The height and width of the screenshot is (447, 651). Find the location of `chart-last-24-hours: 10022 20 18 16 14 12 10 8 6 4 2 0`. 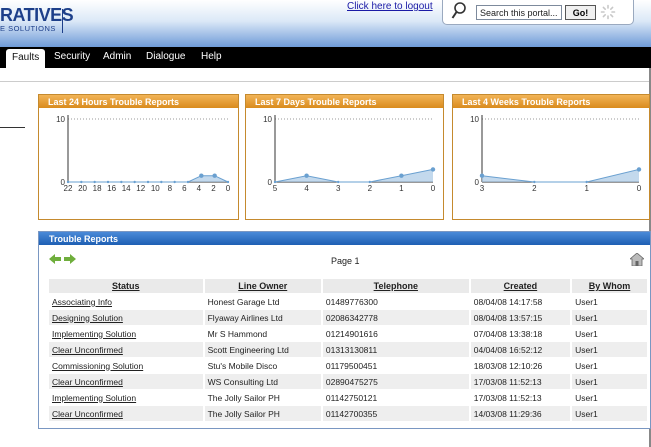

chart-last-24-hours: 10022 20 18 16 14 12 10 8 6 4 2 0 is located at coordinates (143, 154).